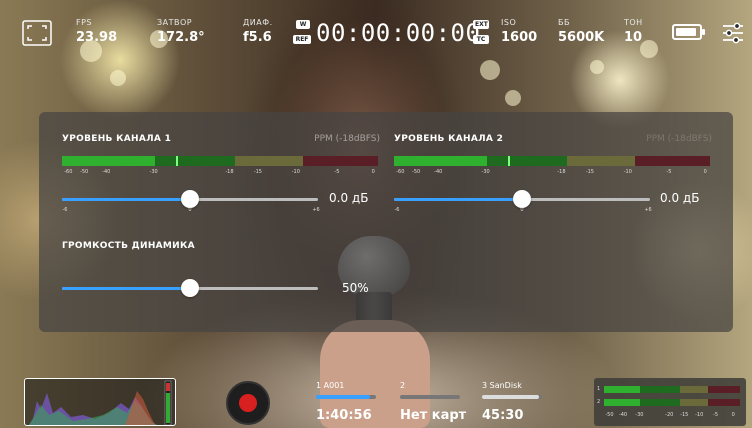  Describe the element at coordinates (517, 402) in the screenshot. I see `media-slot-3: 3 SanDisk 45:30` at that location.